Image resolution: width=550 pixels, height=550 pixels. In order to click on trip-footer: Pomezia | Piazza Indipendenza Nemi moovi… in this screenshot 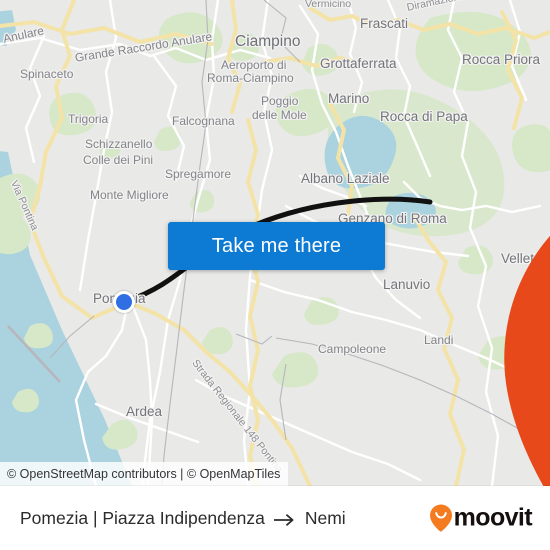, I will do `click(275, 518)`.